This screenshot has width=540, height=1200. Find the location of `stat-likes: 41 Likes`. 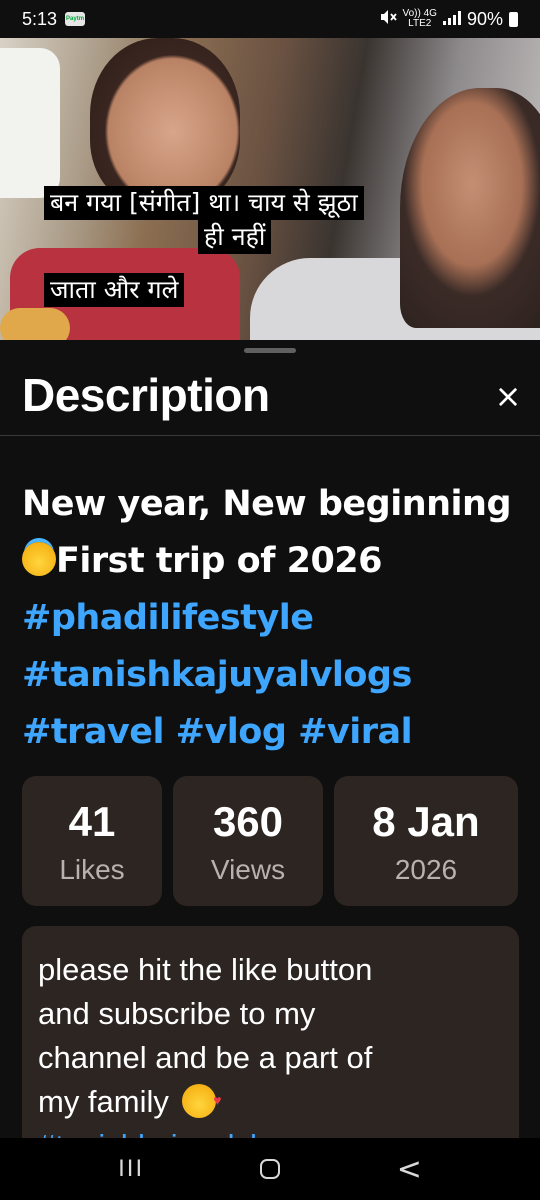

stat-likes: 41 Likes is located at coordinates (92, 841).